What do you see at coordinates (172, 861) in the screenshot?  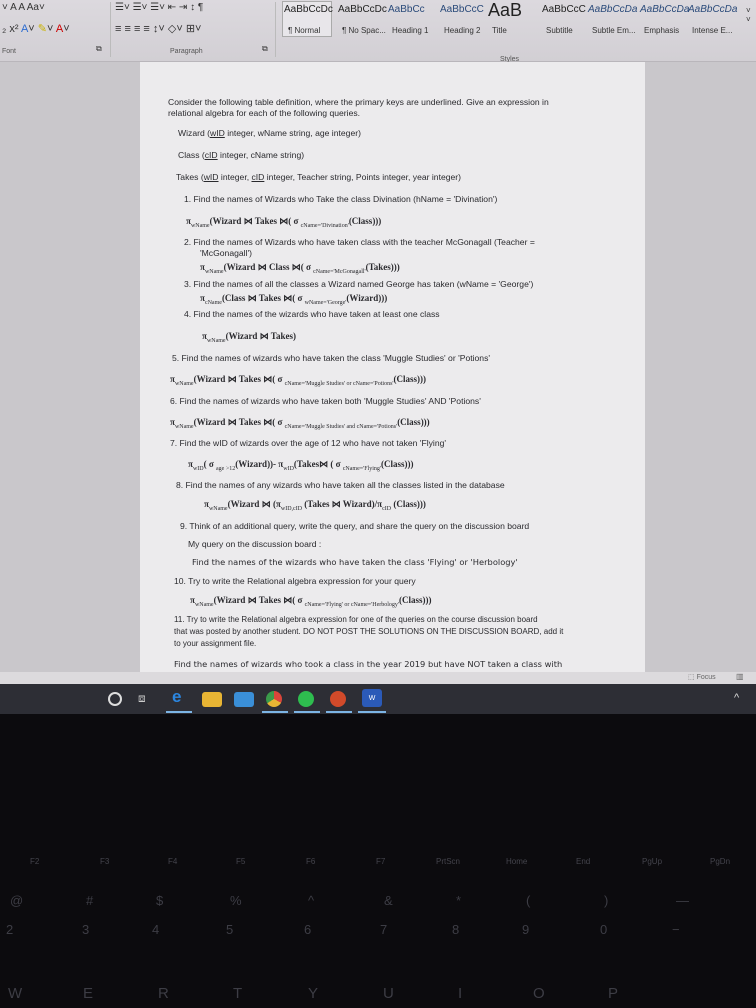 I see `function-key: F4` at bounding box center [172, 861].